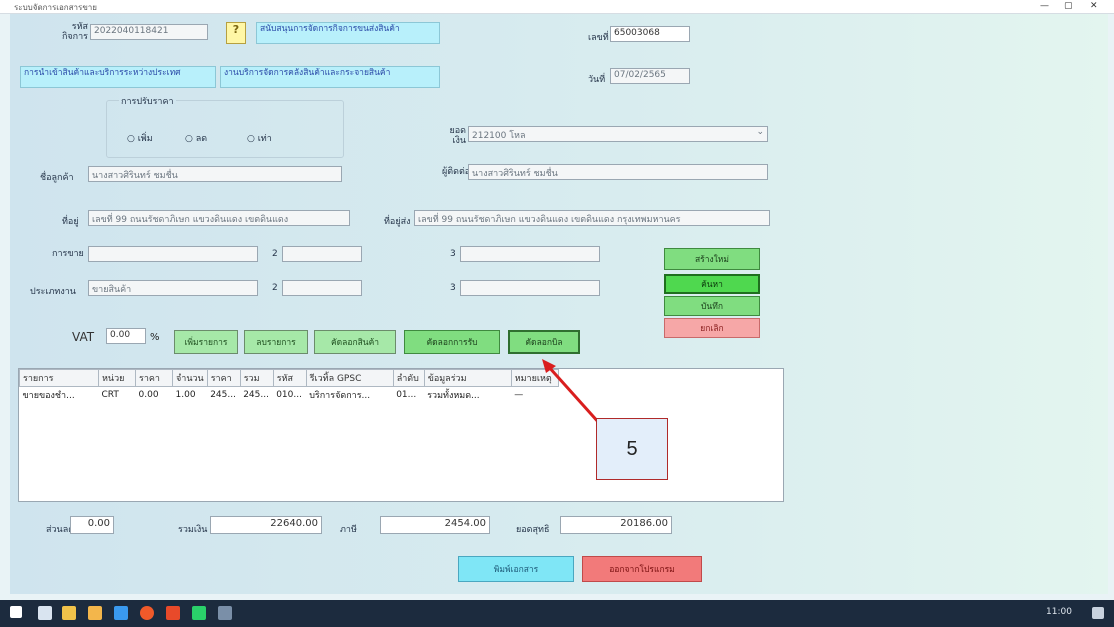  What do you see at coordinates (147, 613) in the screenshot?
I see `chrome-icon` at bounding box center [147, 613].